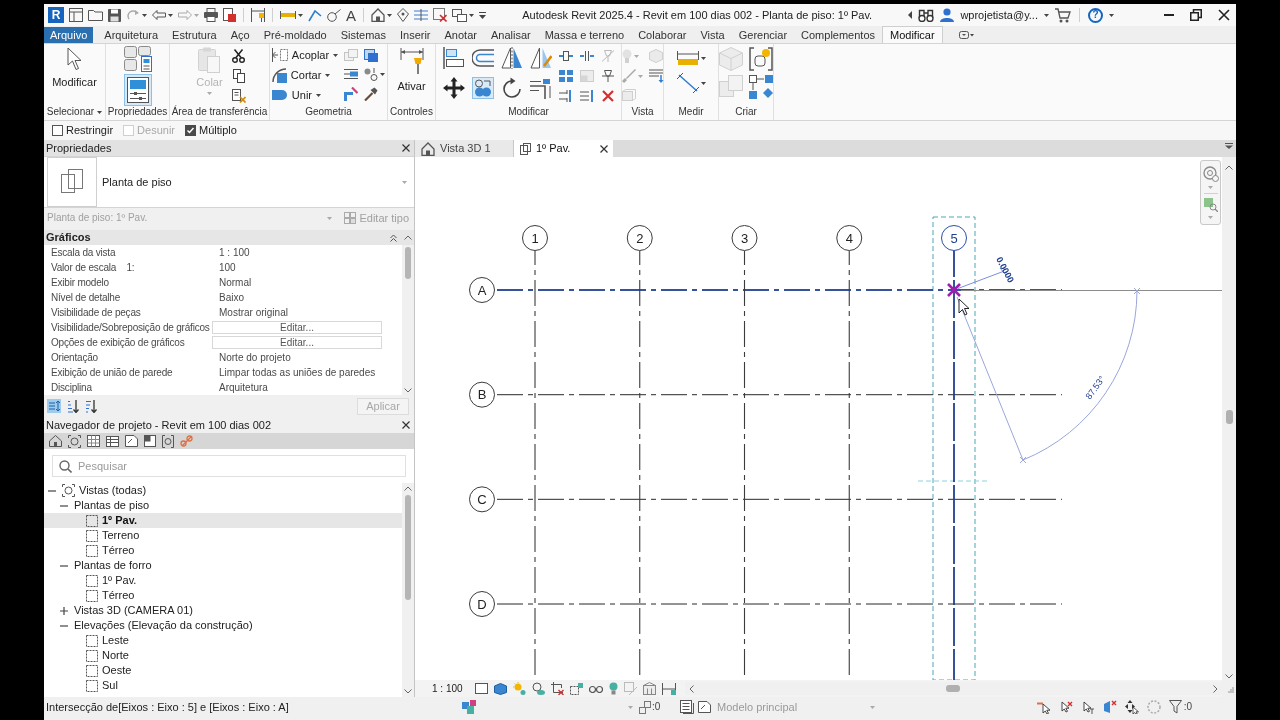  Describe the element at coordinates (223, 490) in the screenshot. I see `tree-item: Vistas (todas)` at that location.